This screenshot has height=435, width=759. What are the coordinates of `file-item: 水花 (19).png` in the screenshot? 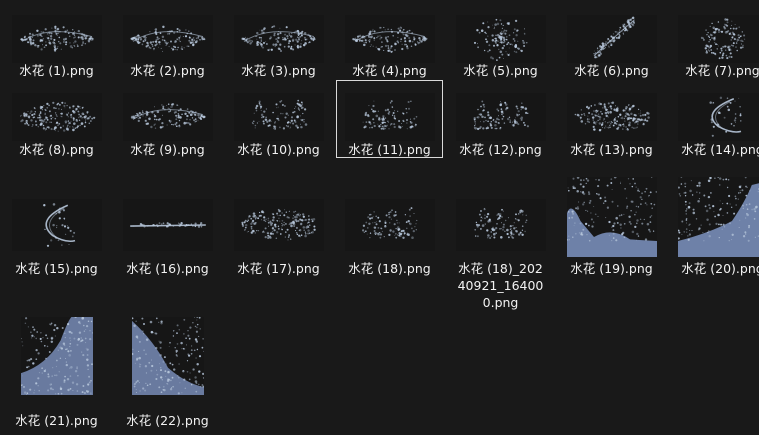 It's located at (611, 244).